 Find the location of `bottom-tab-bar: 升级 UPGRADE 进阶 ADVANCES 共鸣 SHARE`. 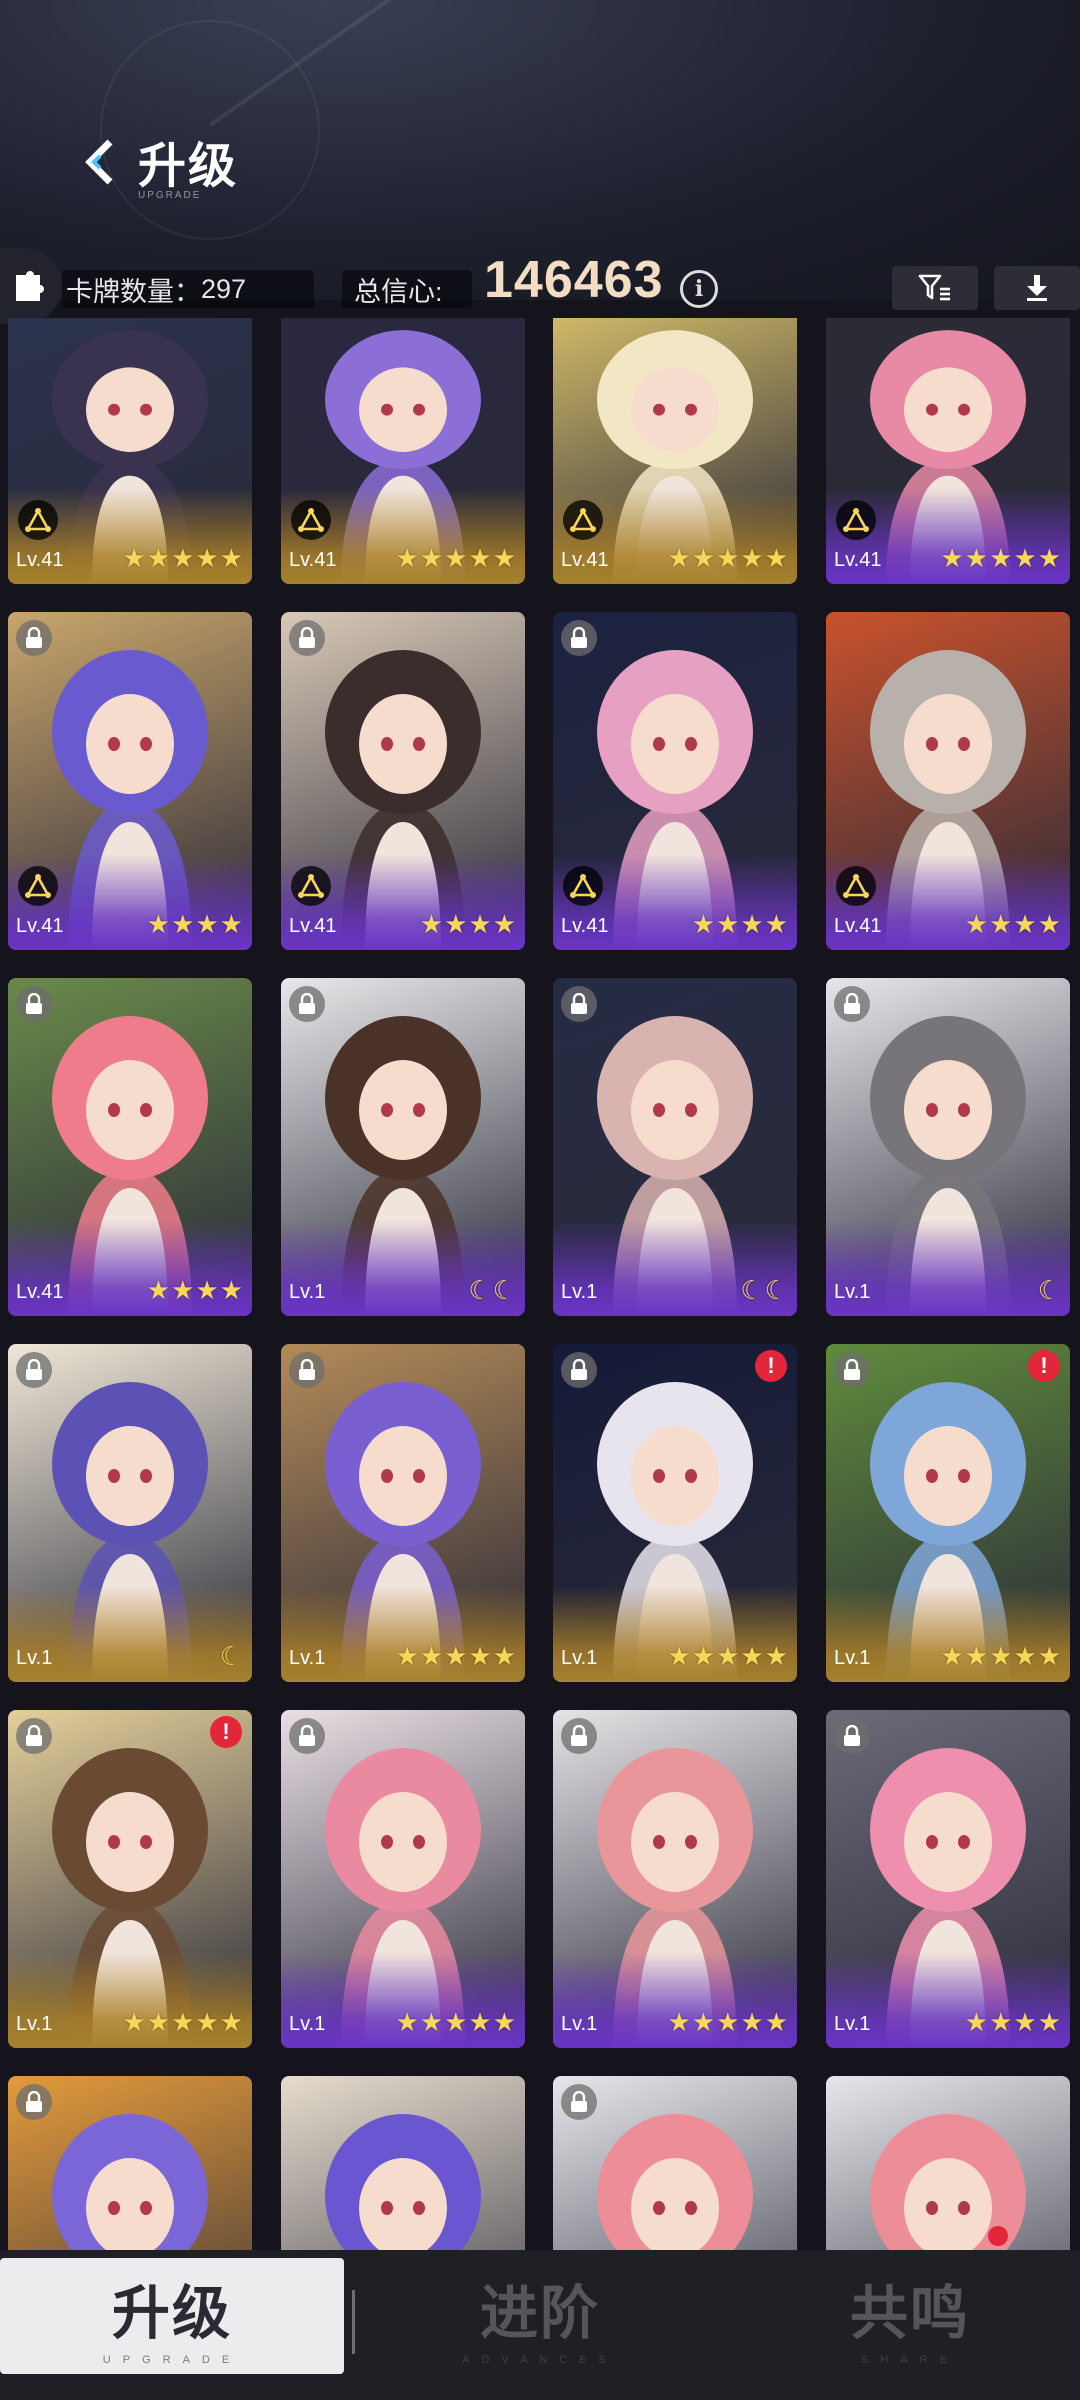

bottom-tab-bar: 升级 UPGRADE 进阶 ADVANCES 共鸣 SHARE is located at coordinates (540, 2325).